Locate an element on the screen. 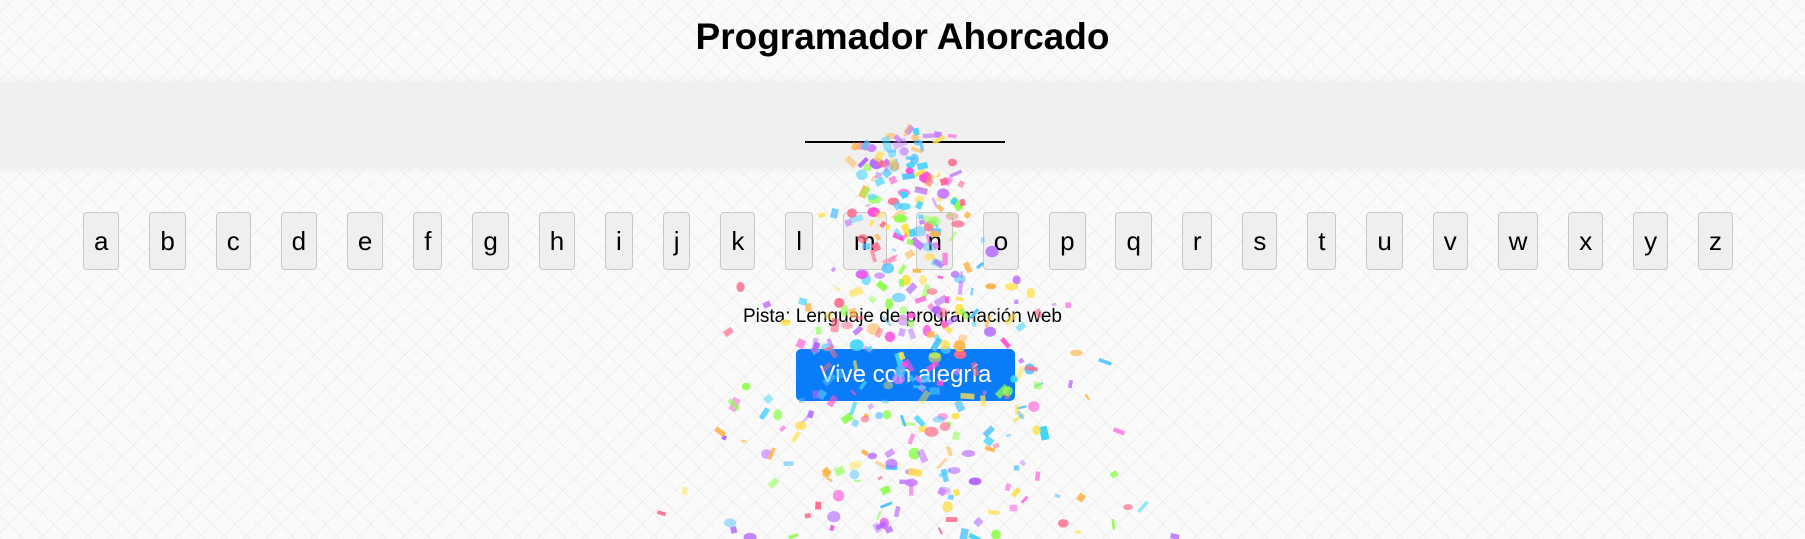 Image resolution: width=1805 pixels, height=539 pixels. letter-key-u: u is located at coordinates (1384, 241).